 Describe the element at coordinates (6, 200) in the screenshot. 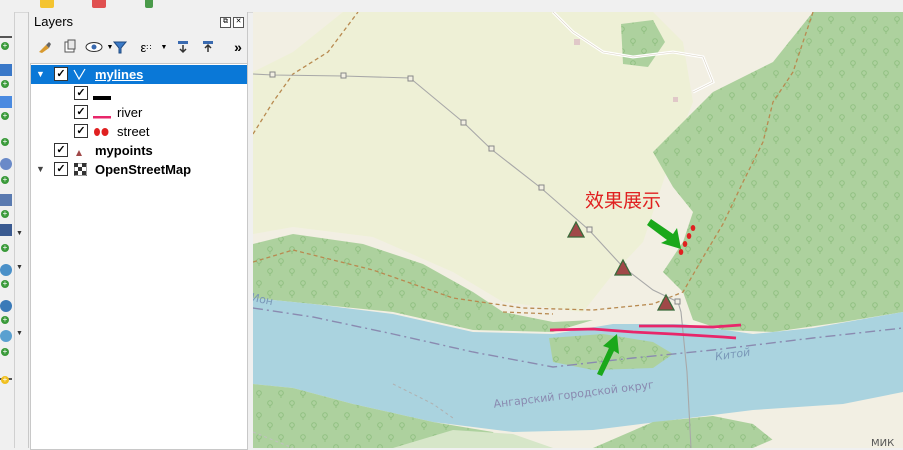

I see `add-db-icon` at that location.